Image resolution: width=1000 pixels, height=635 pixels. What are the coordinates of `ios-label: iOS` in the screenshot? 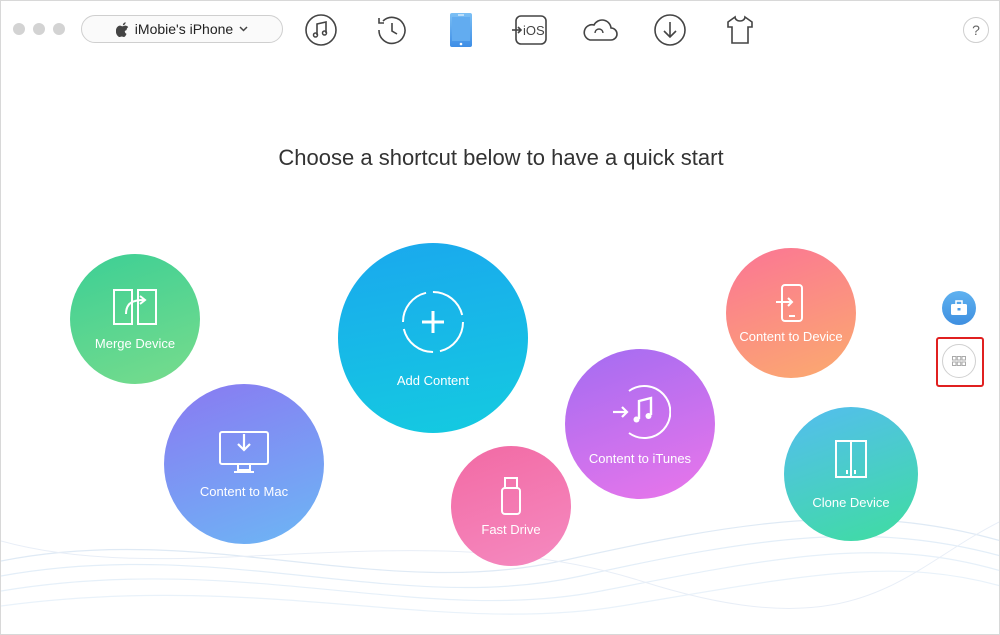 It's located at (534, 30).